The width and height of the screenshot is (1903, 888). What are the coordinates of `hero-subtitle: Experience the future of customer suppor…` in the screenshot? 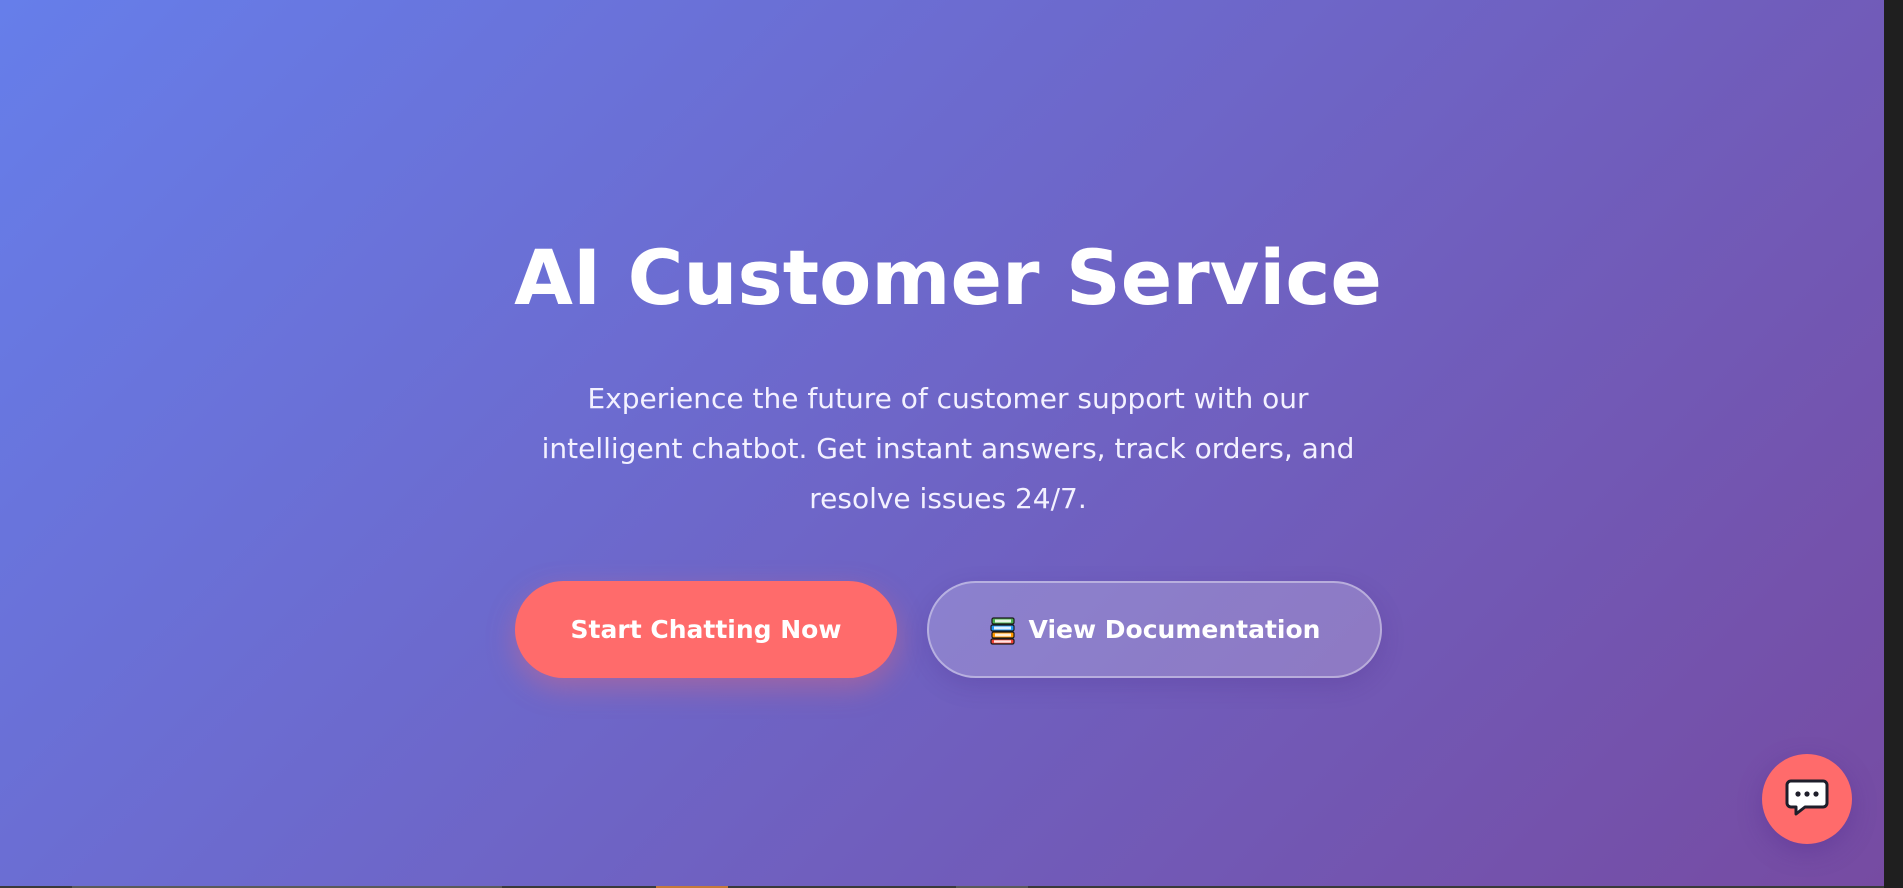 It's located at (948, 448).